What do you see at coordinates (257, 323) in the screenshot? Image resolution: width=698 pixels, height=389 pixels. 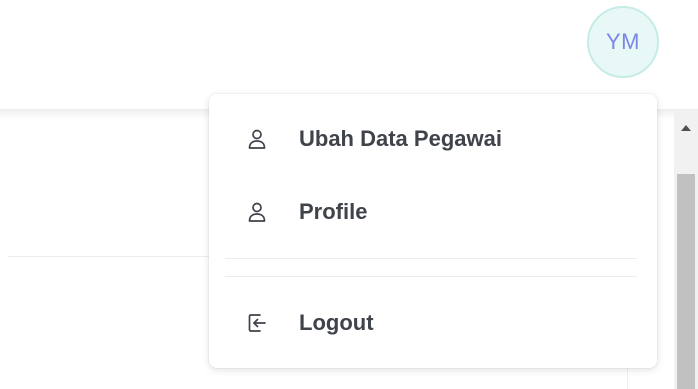 I see `logout-icon` at bounding box center [257, 323].